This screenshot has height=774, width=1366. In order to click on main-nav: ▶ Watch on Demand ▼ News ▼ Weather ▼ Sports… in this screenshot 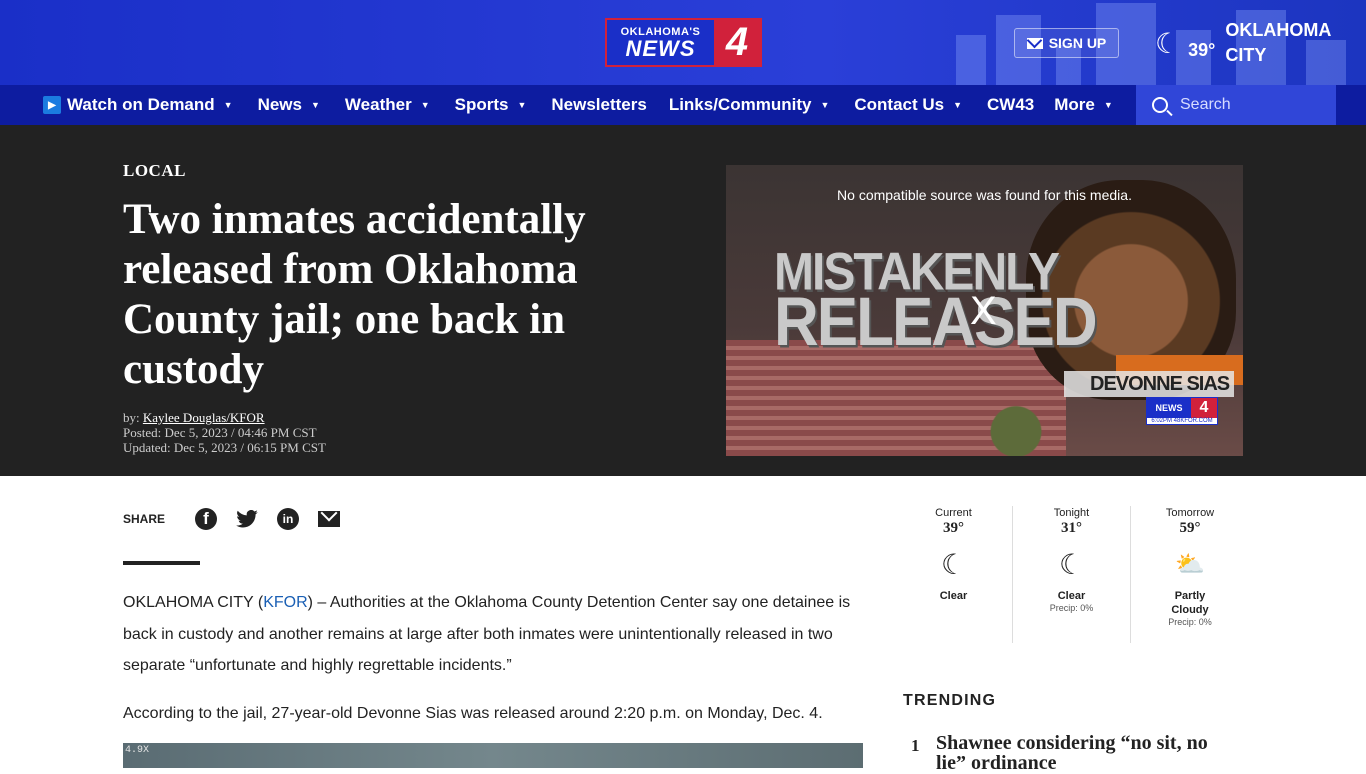, I will do `click(683, 105)`.